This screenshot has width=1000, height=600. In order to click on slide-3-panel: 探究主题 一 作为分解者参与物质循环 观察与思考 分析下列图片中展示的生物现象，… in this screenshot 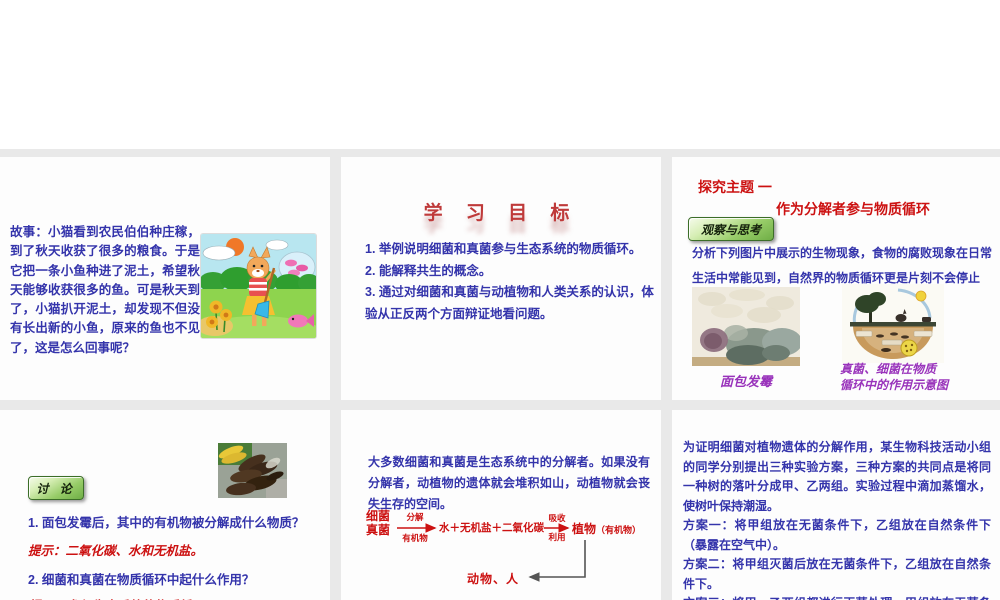, I will do `click(836, 278)`.